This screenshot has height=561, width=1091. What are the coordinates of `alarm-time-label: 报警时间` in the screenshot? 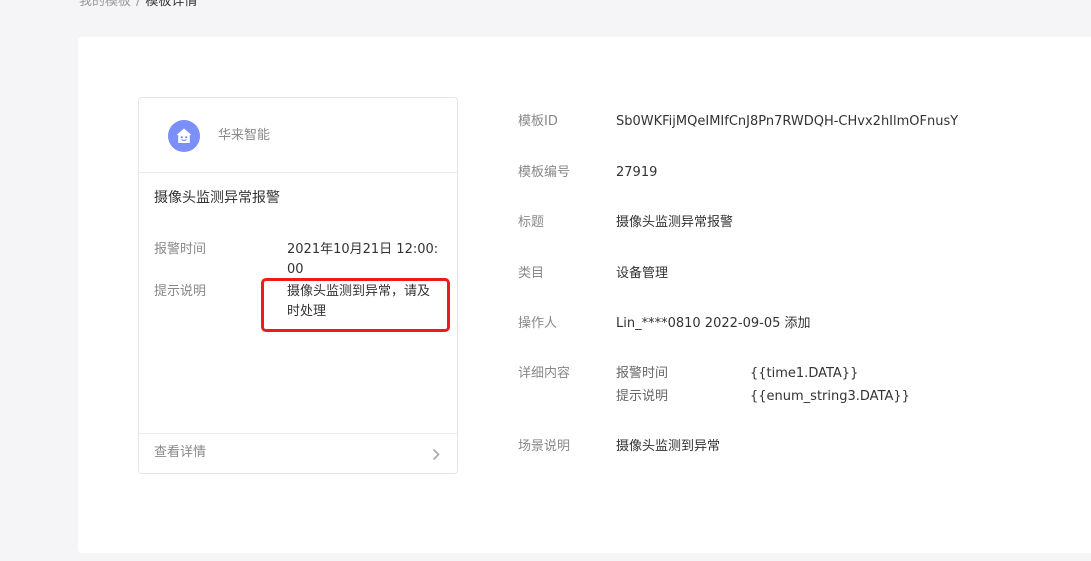 It's located at (180, 249).